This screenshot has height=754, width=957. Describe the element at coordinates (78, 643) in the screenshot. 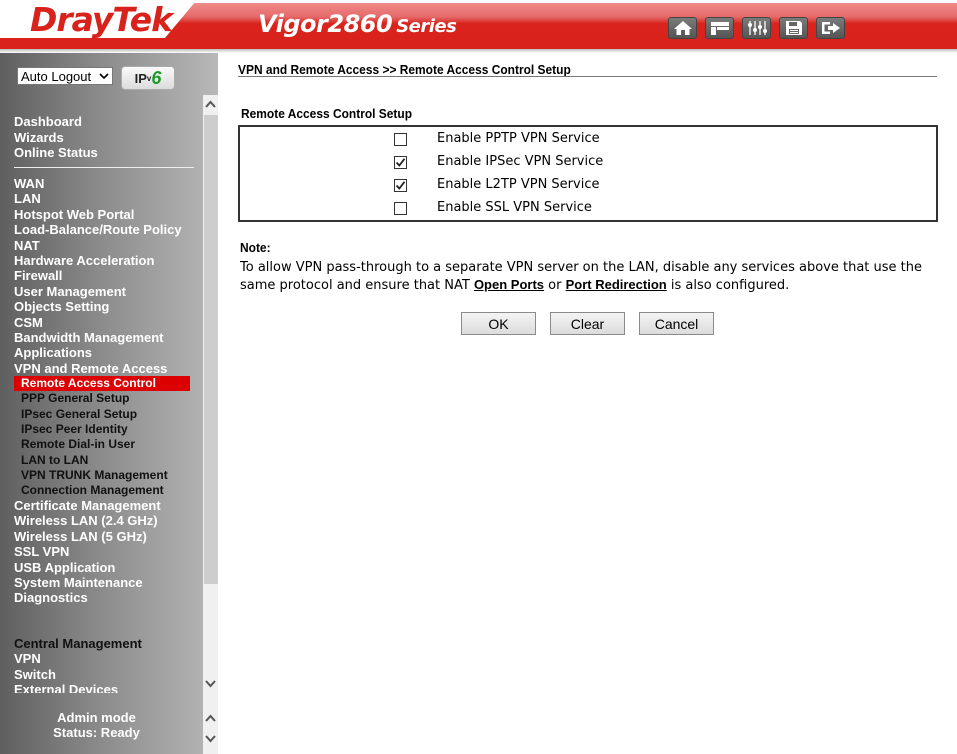

I see `sidebar-item-central-management: Central Management` at that location.